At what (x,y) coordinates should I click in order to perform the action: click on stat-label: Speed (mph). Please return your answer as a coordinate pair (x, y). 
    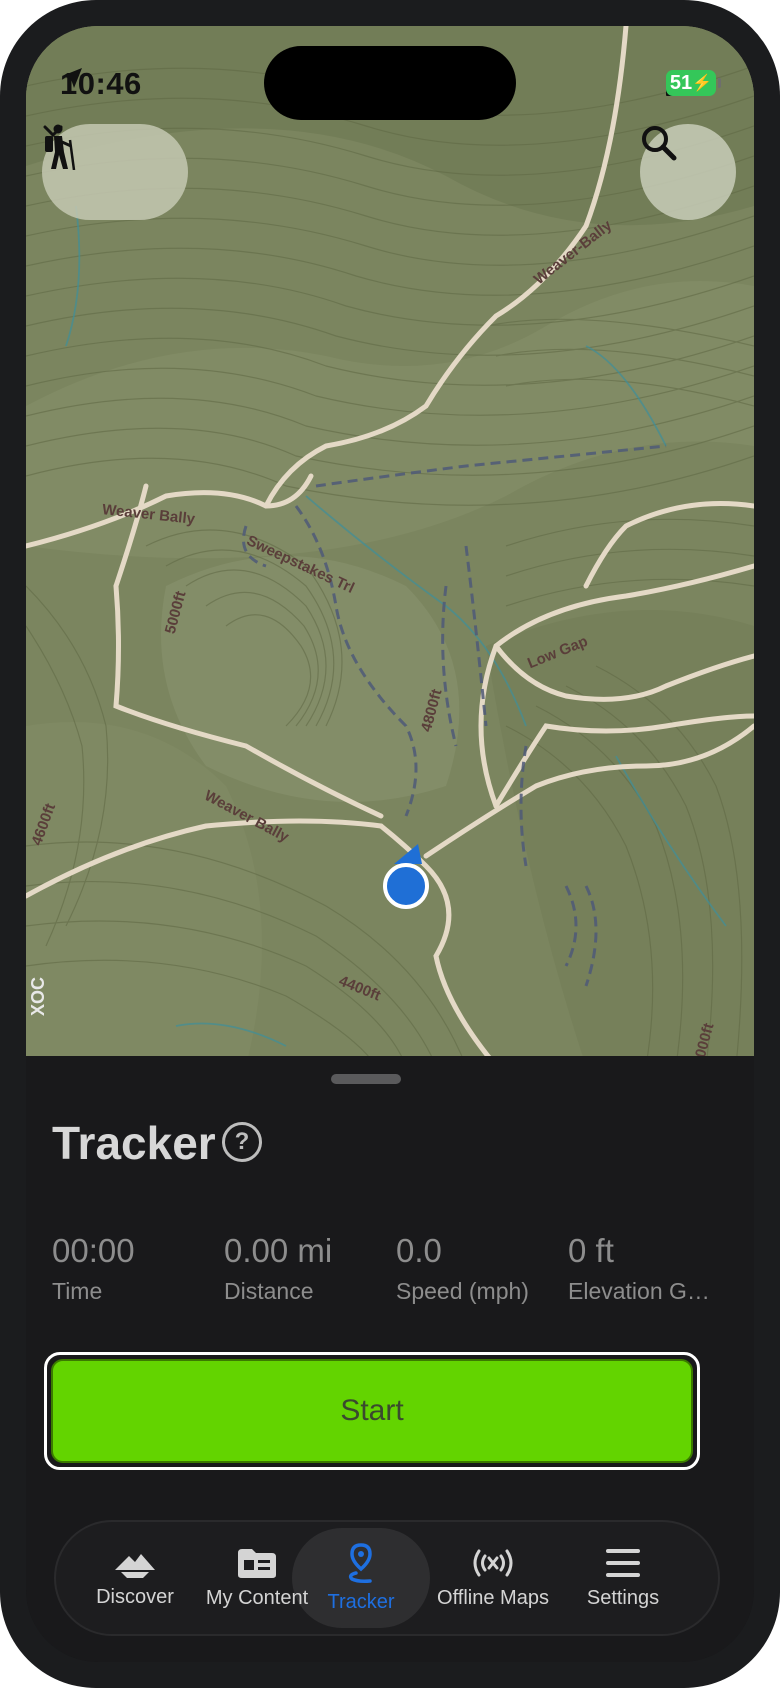
    Looking at the image, I should click on (462, 1291).